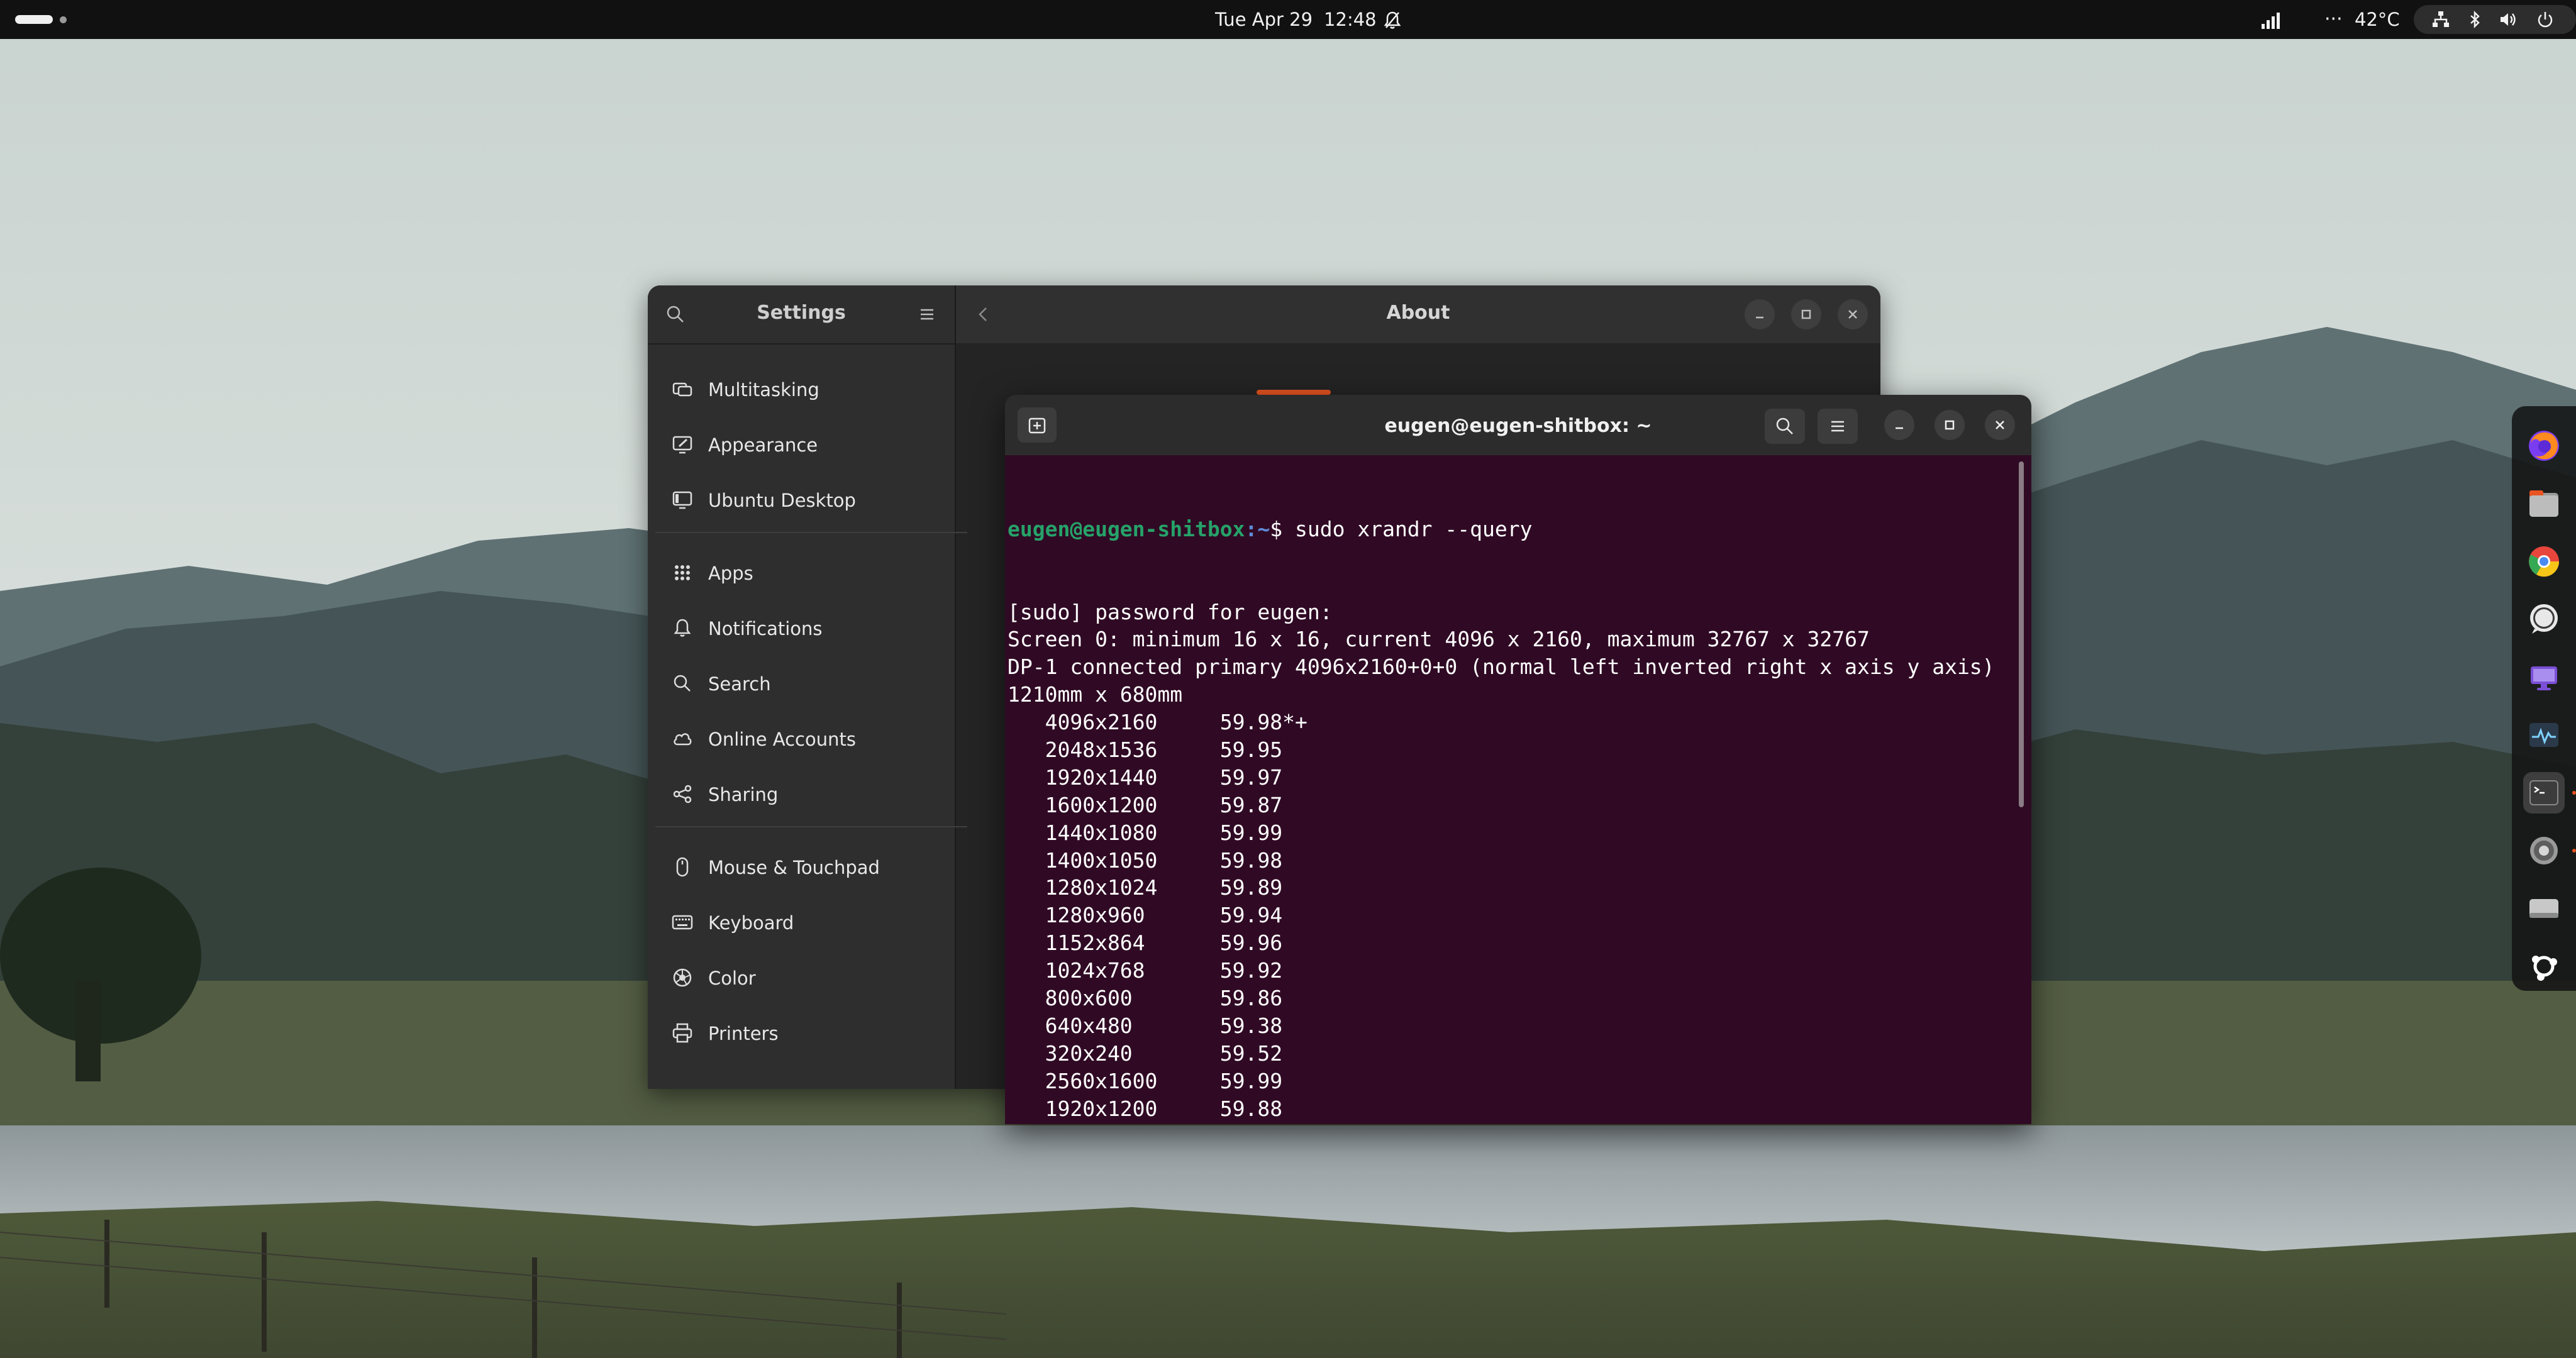 The width and height of the screenshot is (2576, 1358). I want to click on overflow-menu-icon: ···, so click(2333, 19).